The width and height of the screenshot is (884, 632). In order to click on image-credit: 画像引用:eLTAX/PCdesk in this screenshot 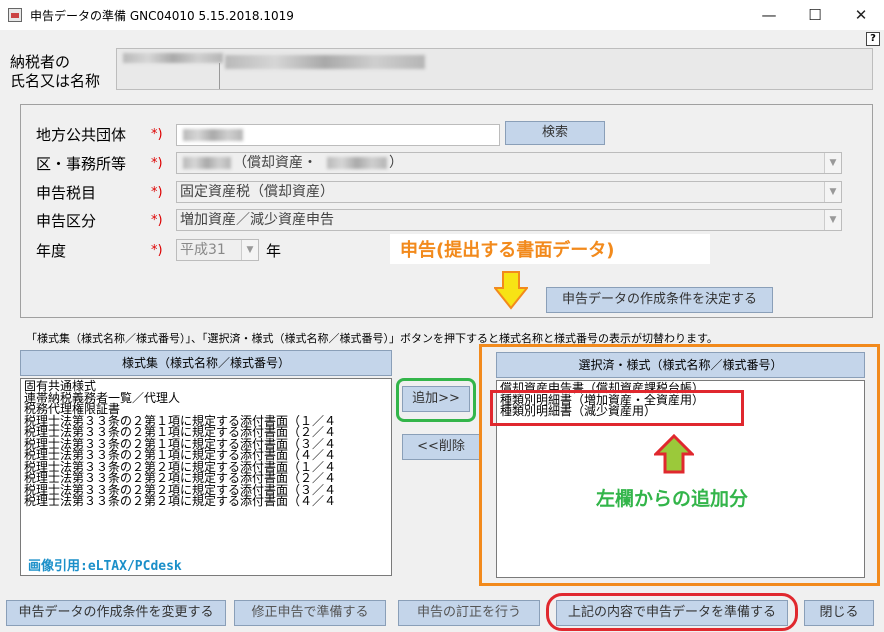, I will do `click(105, 566)`.